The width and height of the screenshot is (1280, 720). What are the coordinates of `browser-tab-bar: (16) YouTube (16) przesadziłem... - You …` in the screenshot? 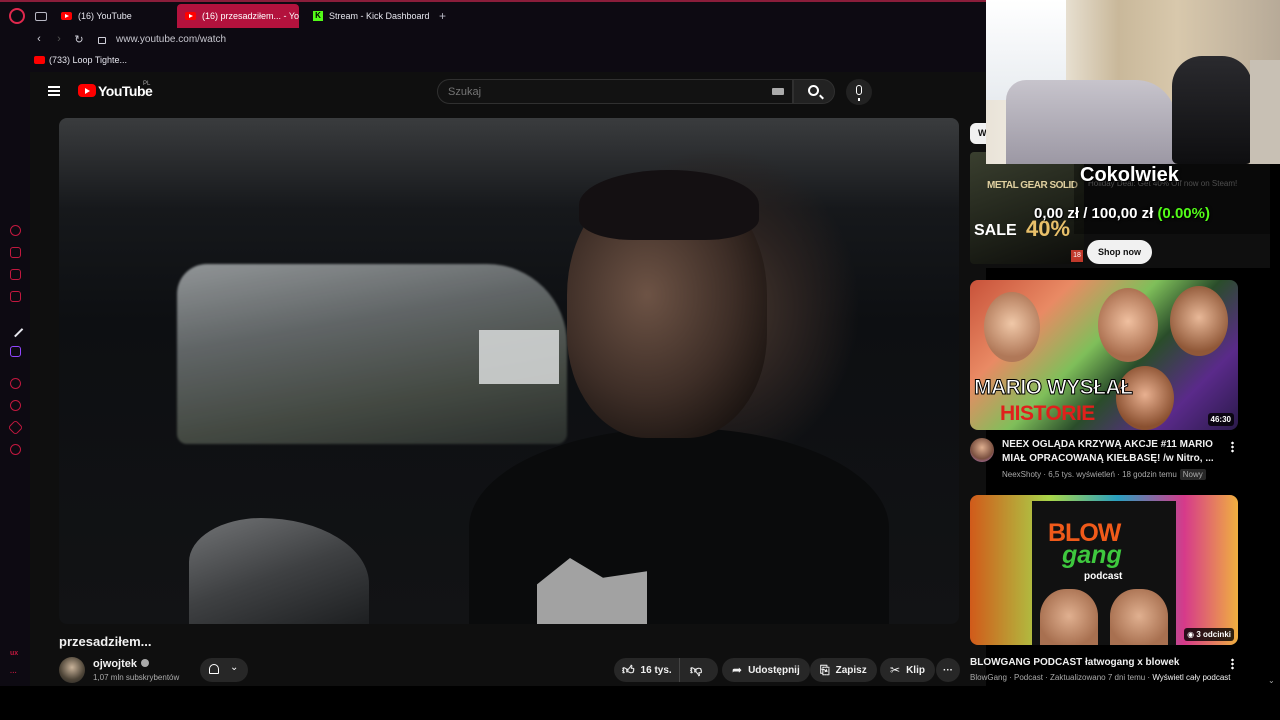 It's located at (493, 15).